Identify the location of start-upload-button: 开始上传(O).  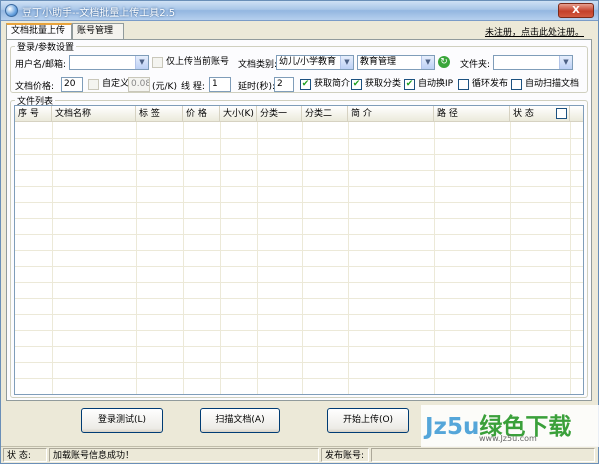
(368, 420).